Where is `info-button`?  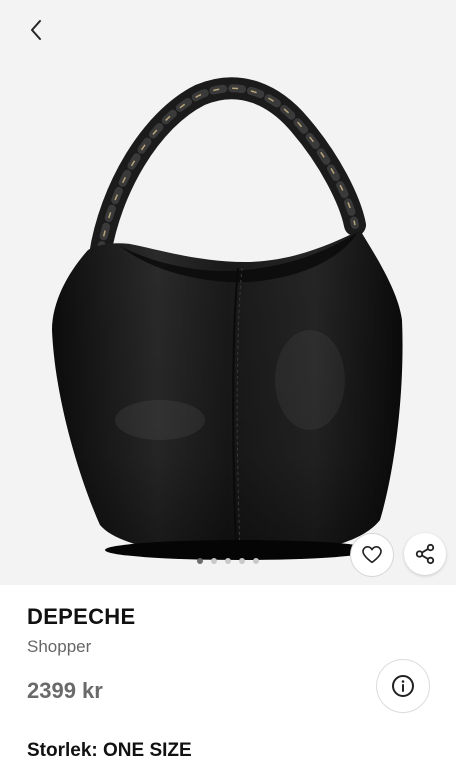
info-button is located at coordinates (403, 686).